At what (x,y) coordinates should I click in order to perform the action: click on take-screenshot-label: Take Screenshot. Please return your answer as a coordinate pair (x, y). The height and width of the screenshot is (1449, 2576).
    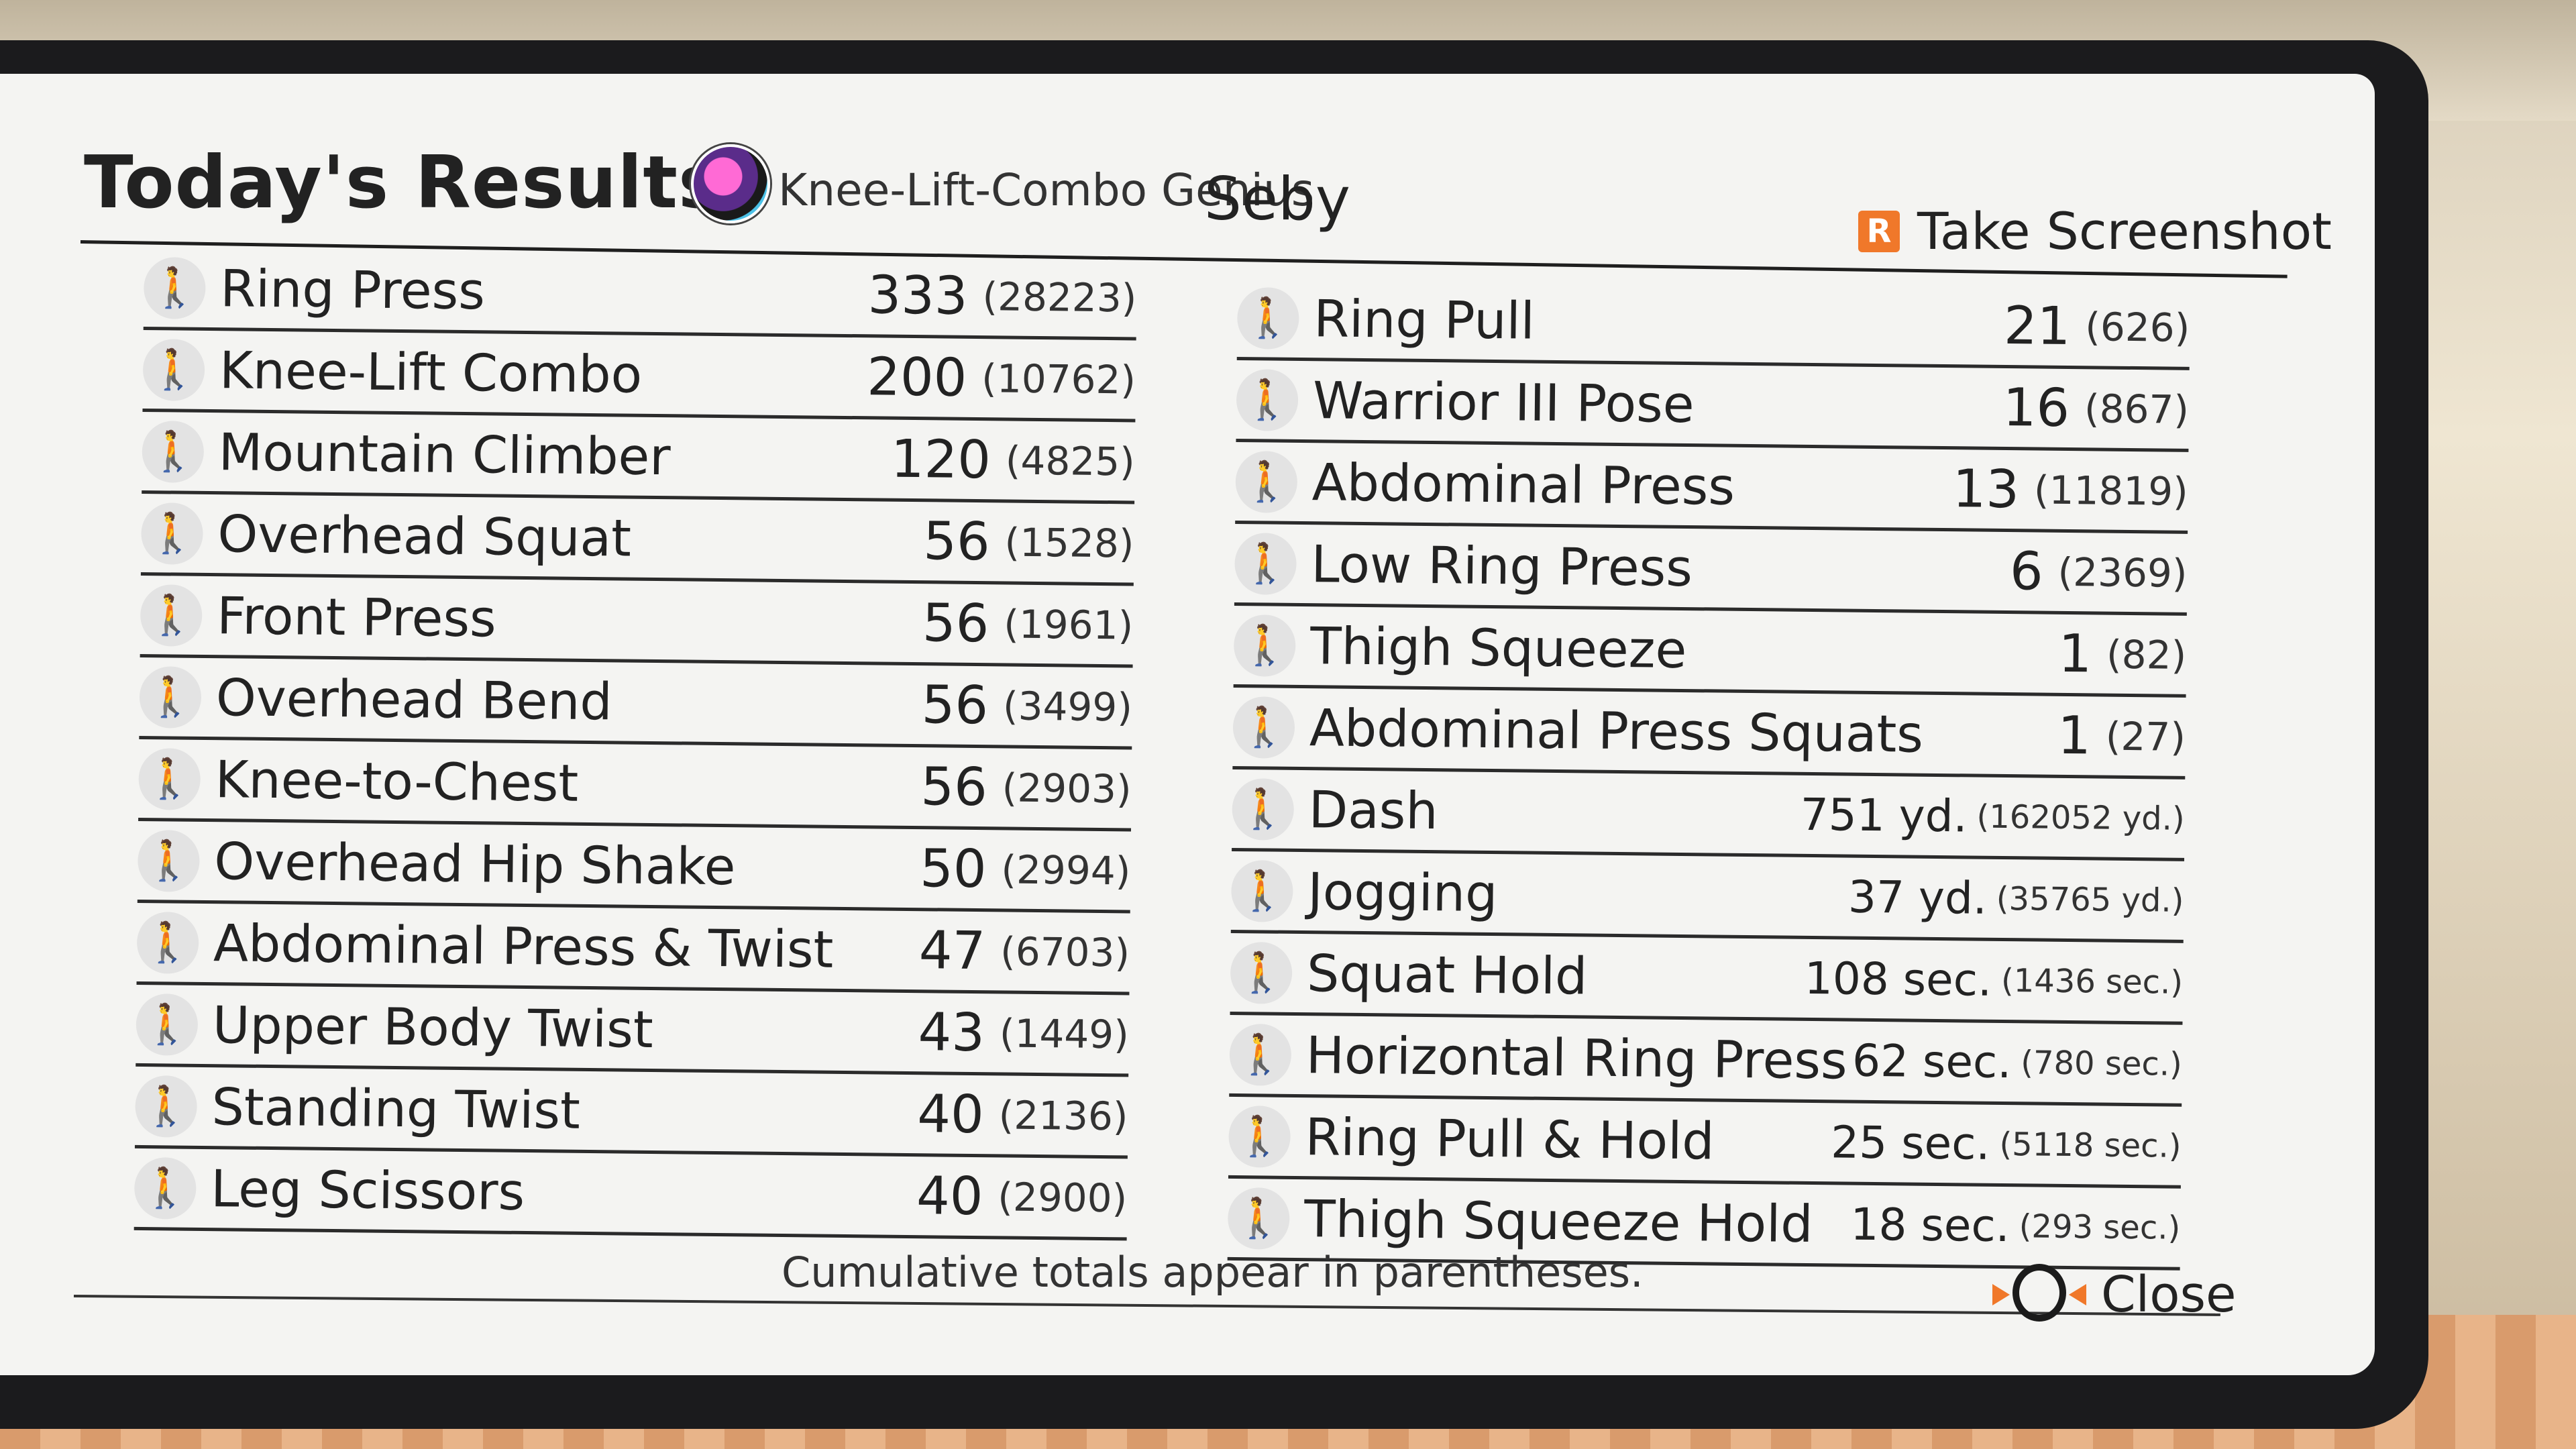
    Looking at the image, I should click on (2124, 231).